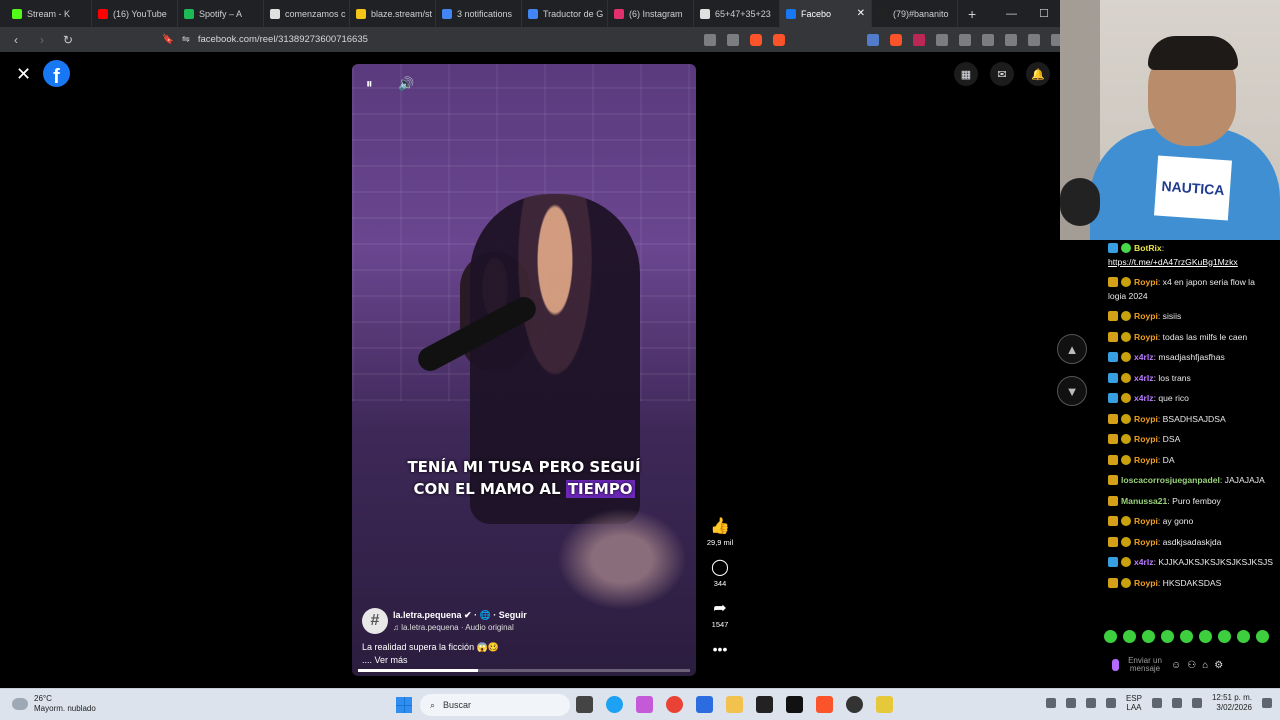  Describe the element at coordinates (1034, 39) in the screenshot. I see `sidebar-icon` at that location.